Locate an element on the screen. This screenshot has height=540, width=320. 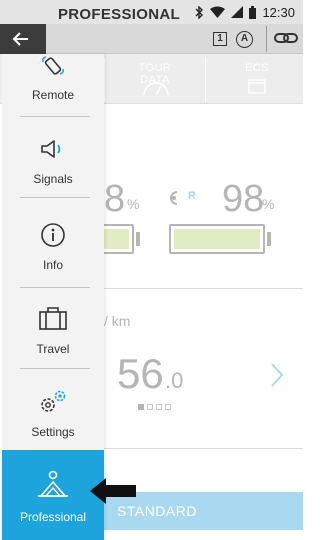
ecs-icon is located at coordinates (257, 86).